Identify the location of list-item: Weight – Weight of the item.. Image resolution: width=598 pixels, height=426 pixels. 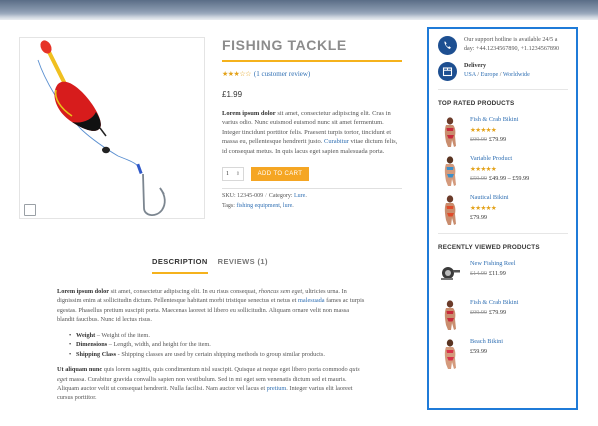
(217, 336).